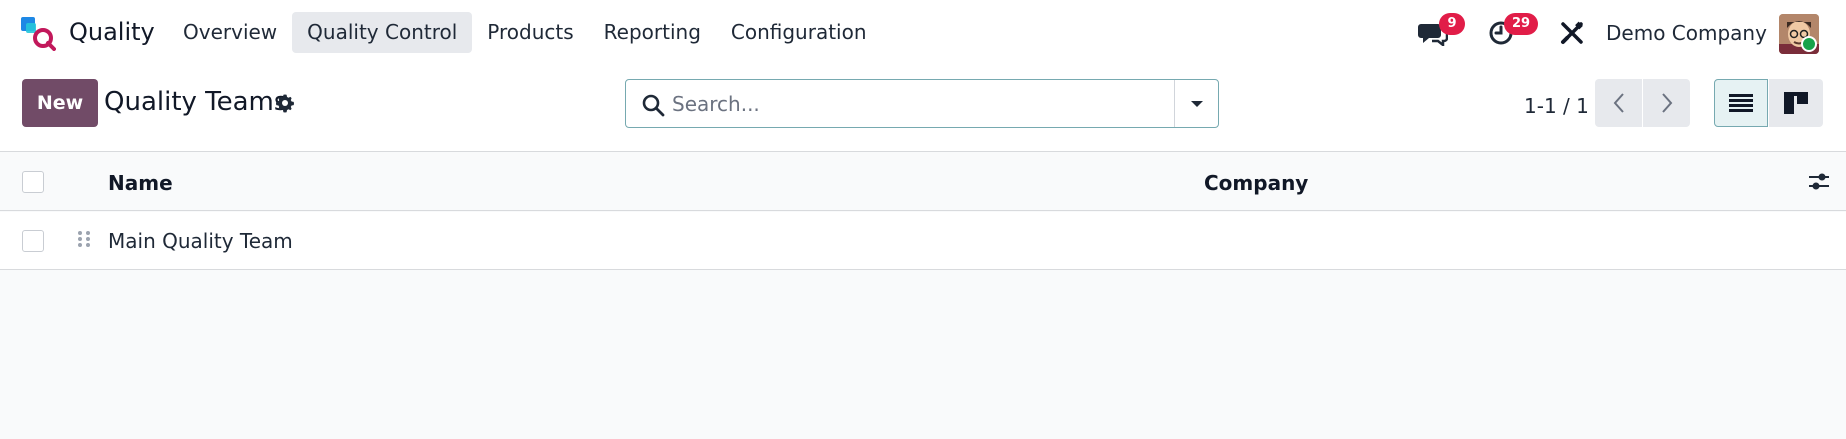 Image resolution: width=1846 pixels, height=439 pixels. I want to click on drag-handle-icon, so click(84, 241).